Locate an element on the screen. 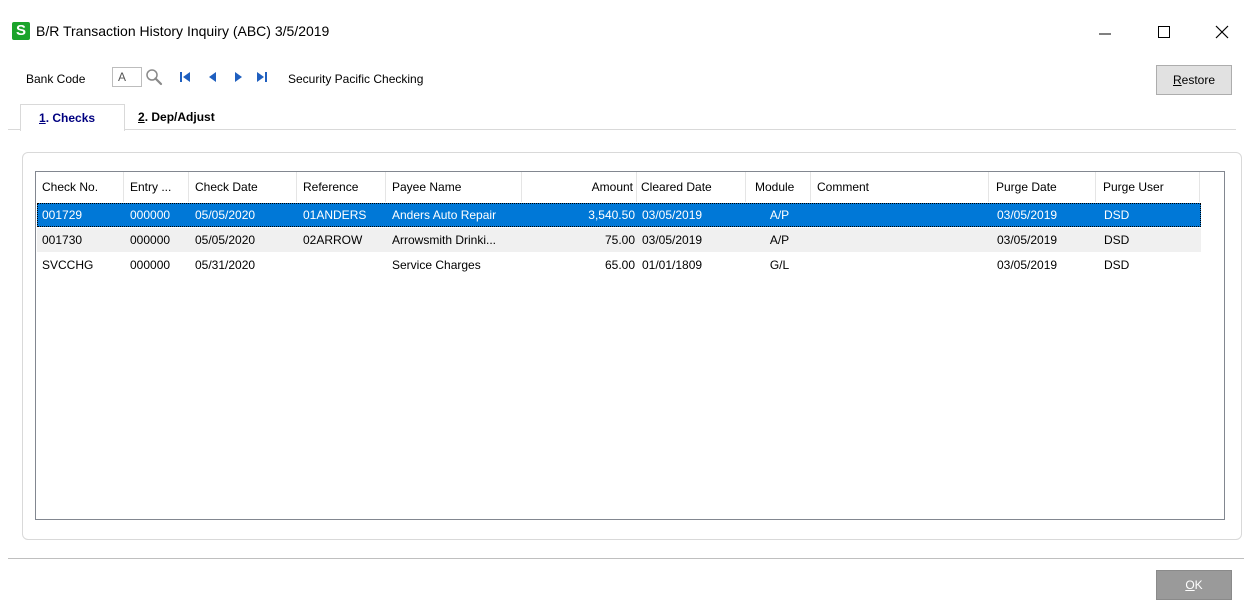  footer-divider is located at coordinates (626, 558).